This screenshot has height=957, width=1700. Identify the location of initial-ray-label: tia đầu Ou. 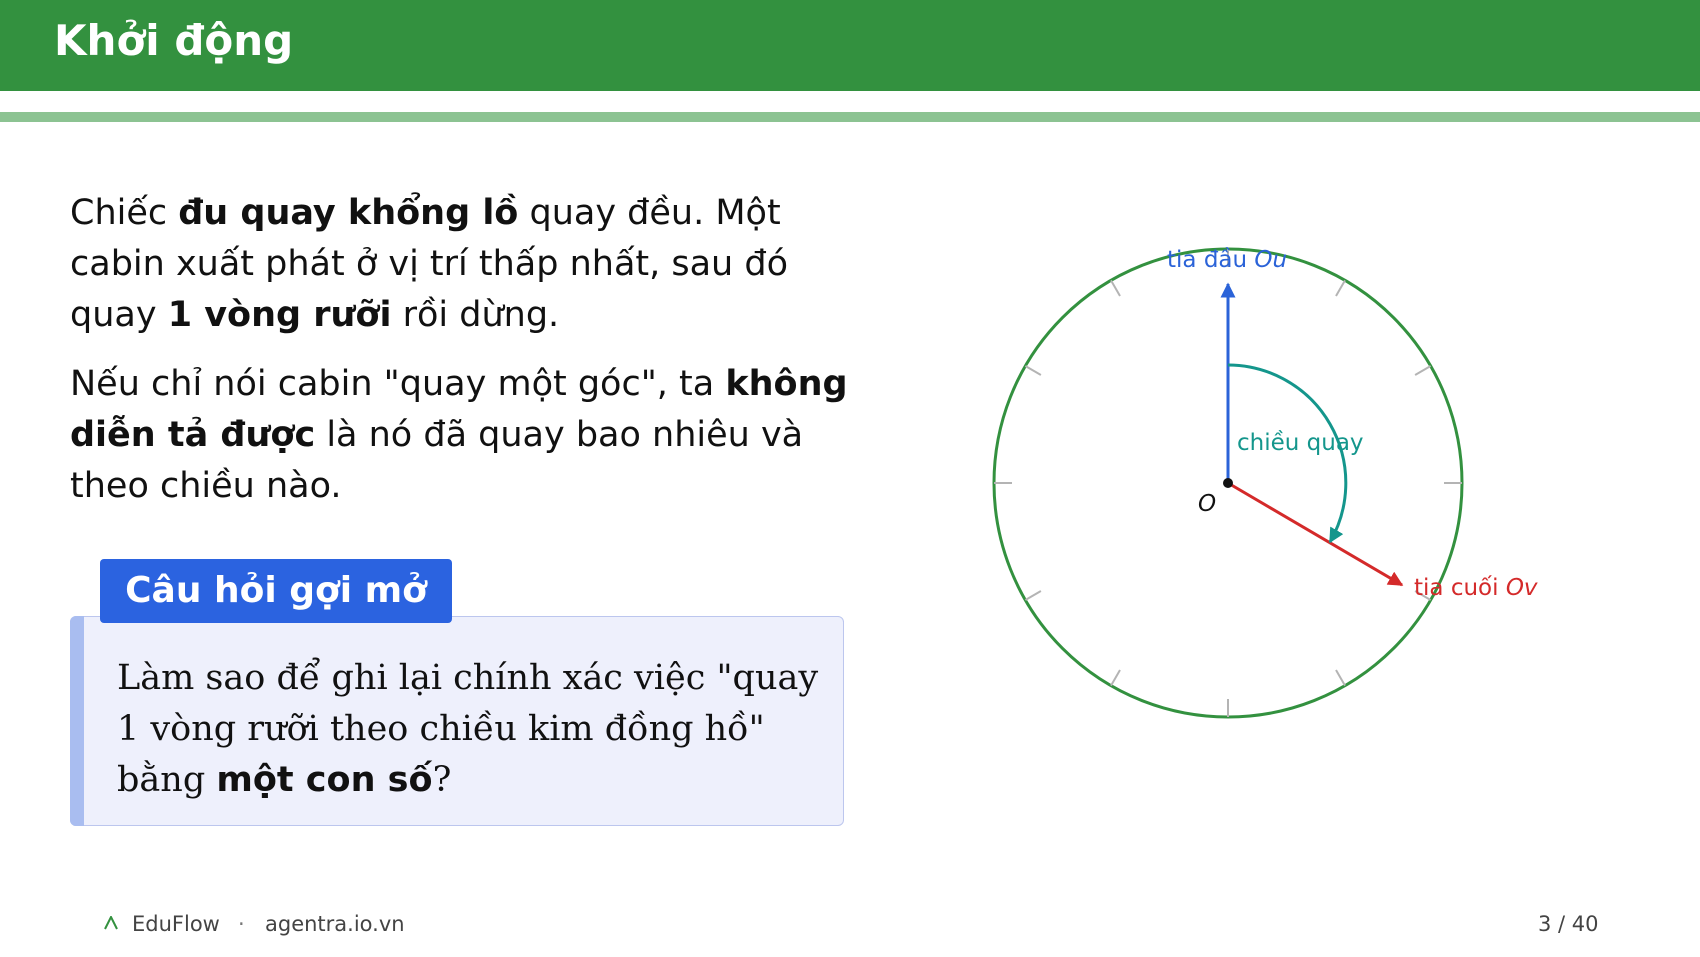
(1227, 260).